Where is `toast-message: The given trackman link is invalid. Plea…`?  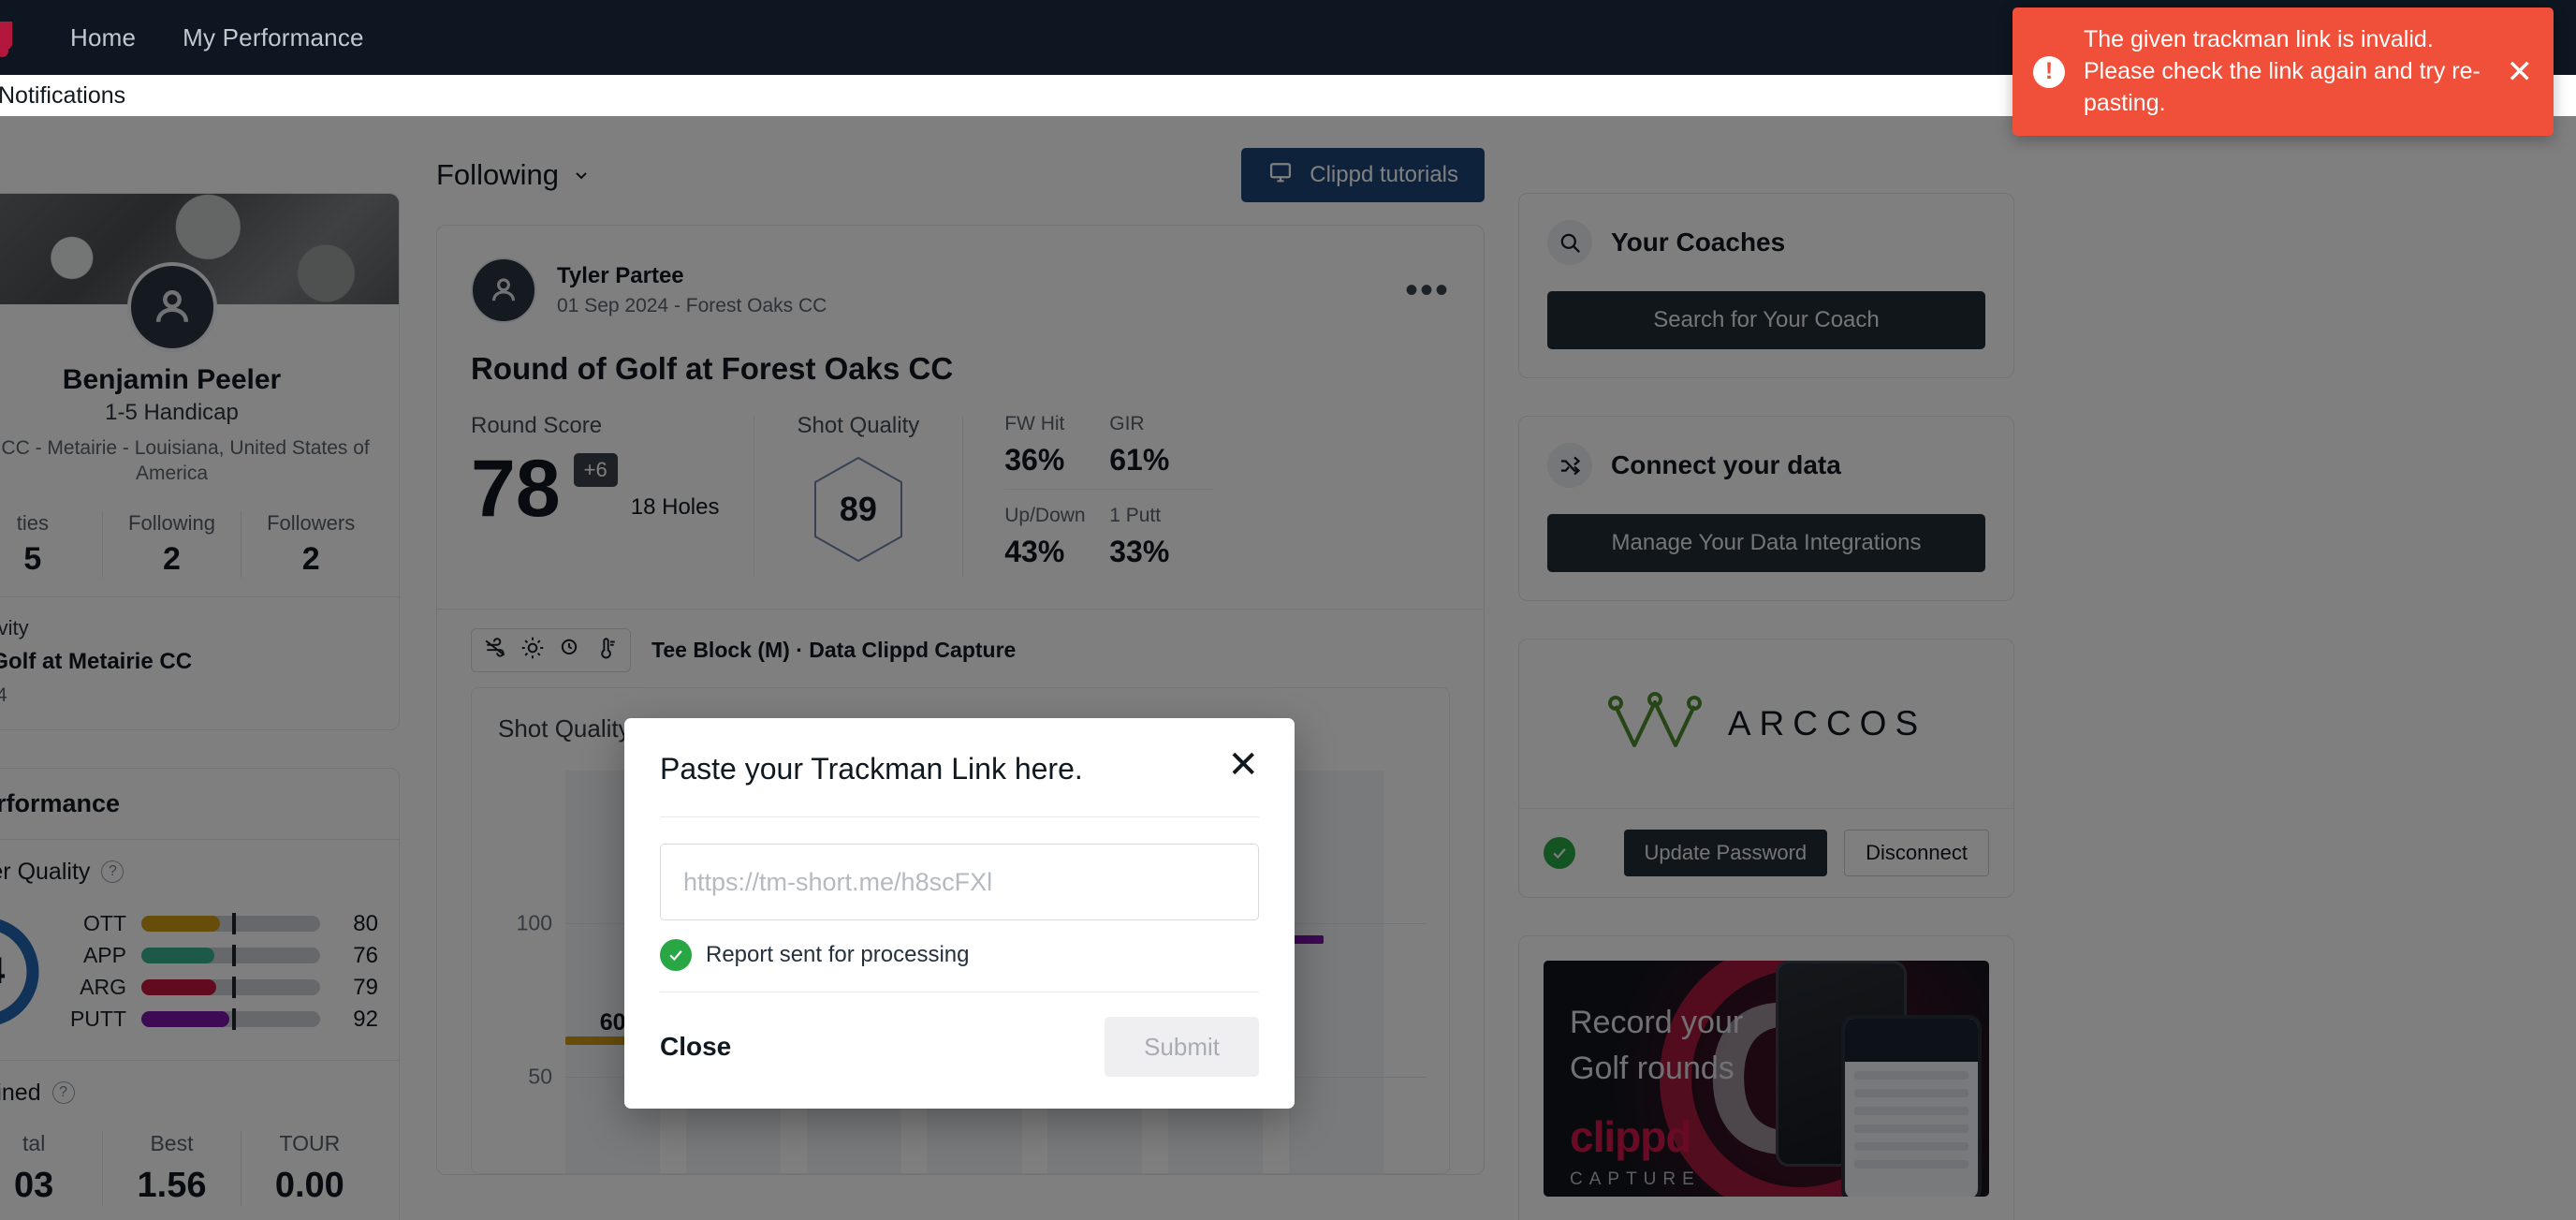 toast-message: The given trackman link is invalid. Plea… is located at coordinates (2282, 71).